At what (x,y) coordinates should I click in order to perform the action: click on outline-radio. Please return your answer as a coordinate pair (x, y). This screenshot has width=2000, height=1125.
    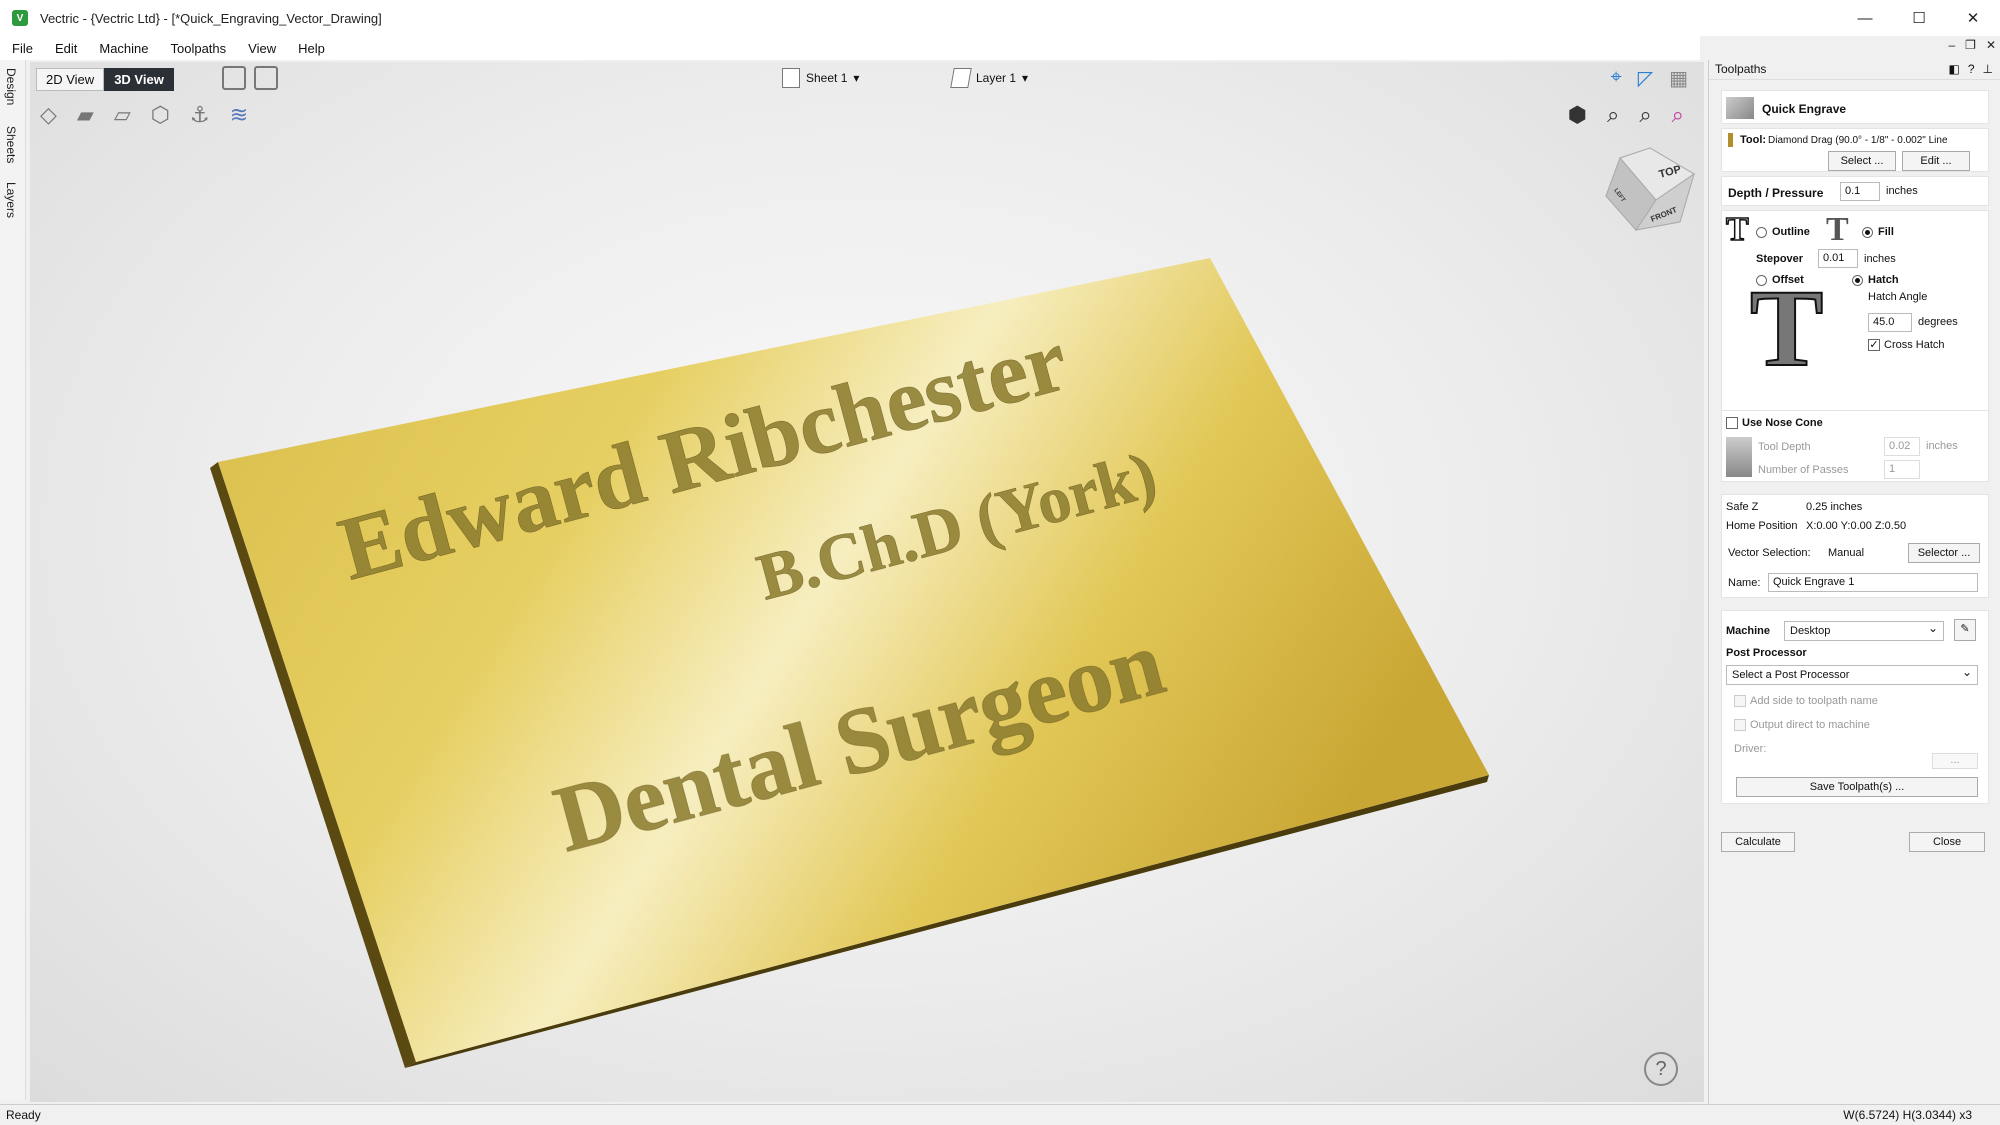
    Looking at the image, I should click on (1761, 232).